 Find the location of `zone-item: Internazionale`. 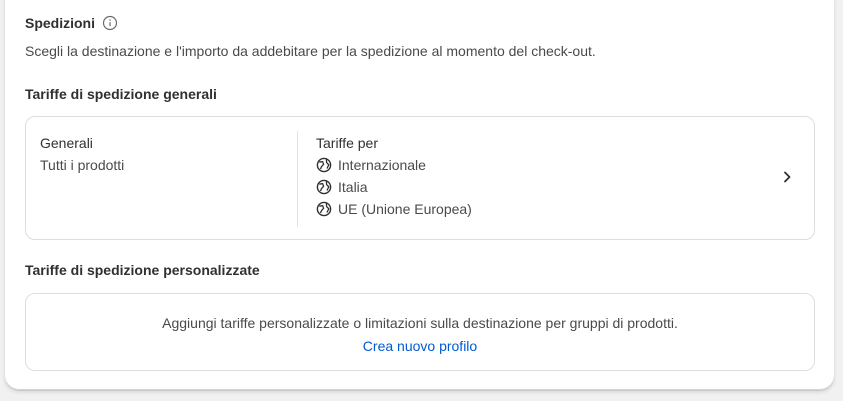

zone-item: Internazionale is located at coordinates (394, 164).